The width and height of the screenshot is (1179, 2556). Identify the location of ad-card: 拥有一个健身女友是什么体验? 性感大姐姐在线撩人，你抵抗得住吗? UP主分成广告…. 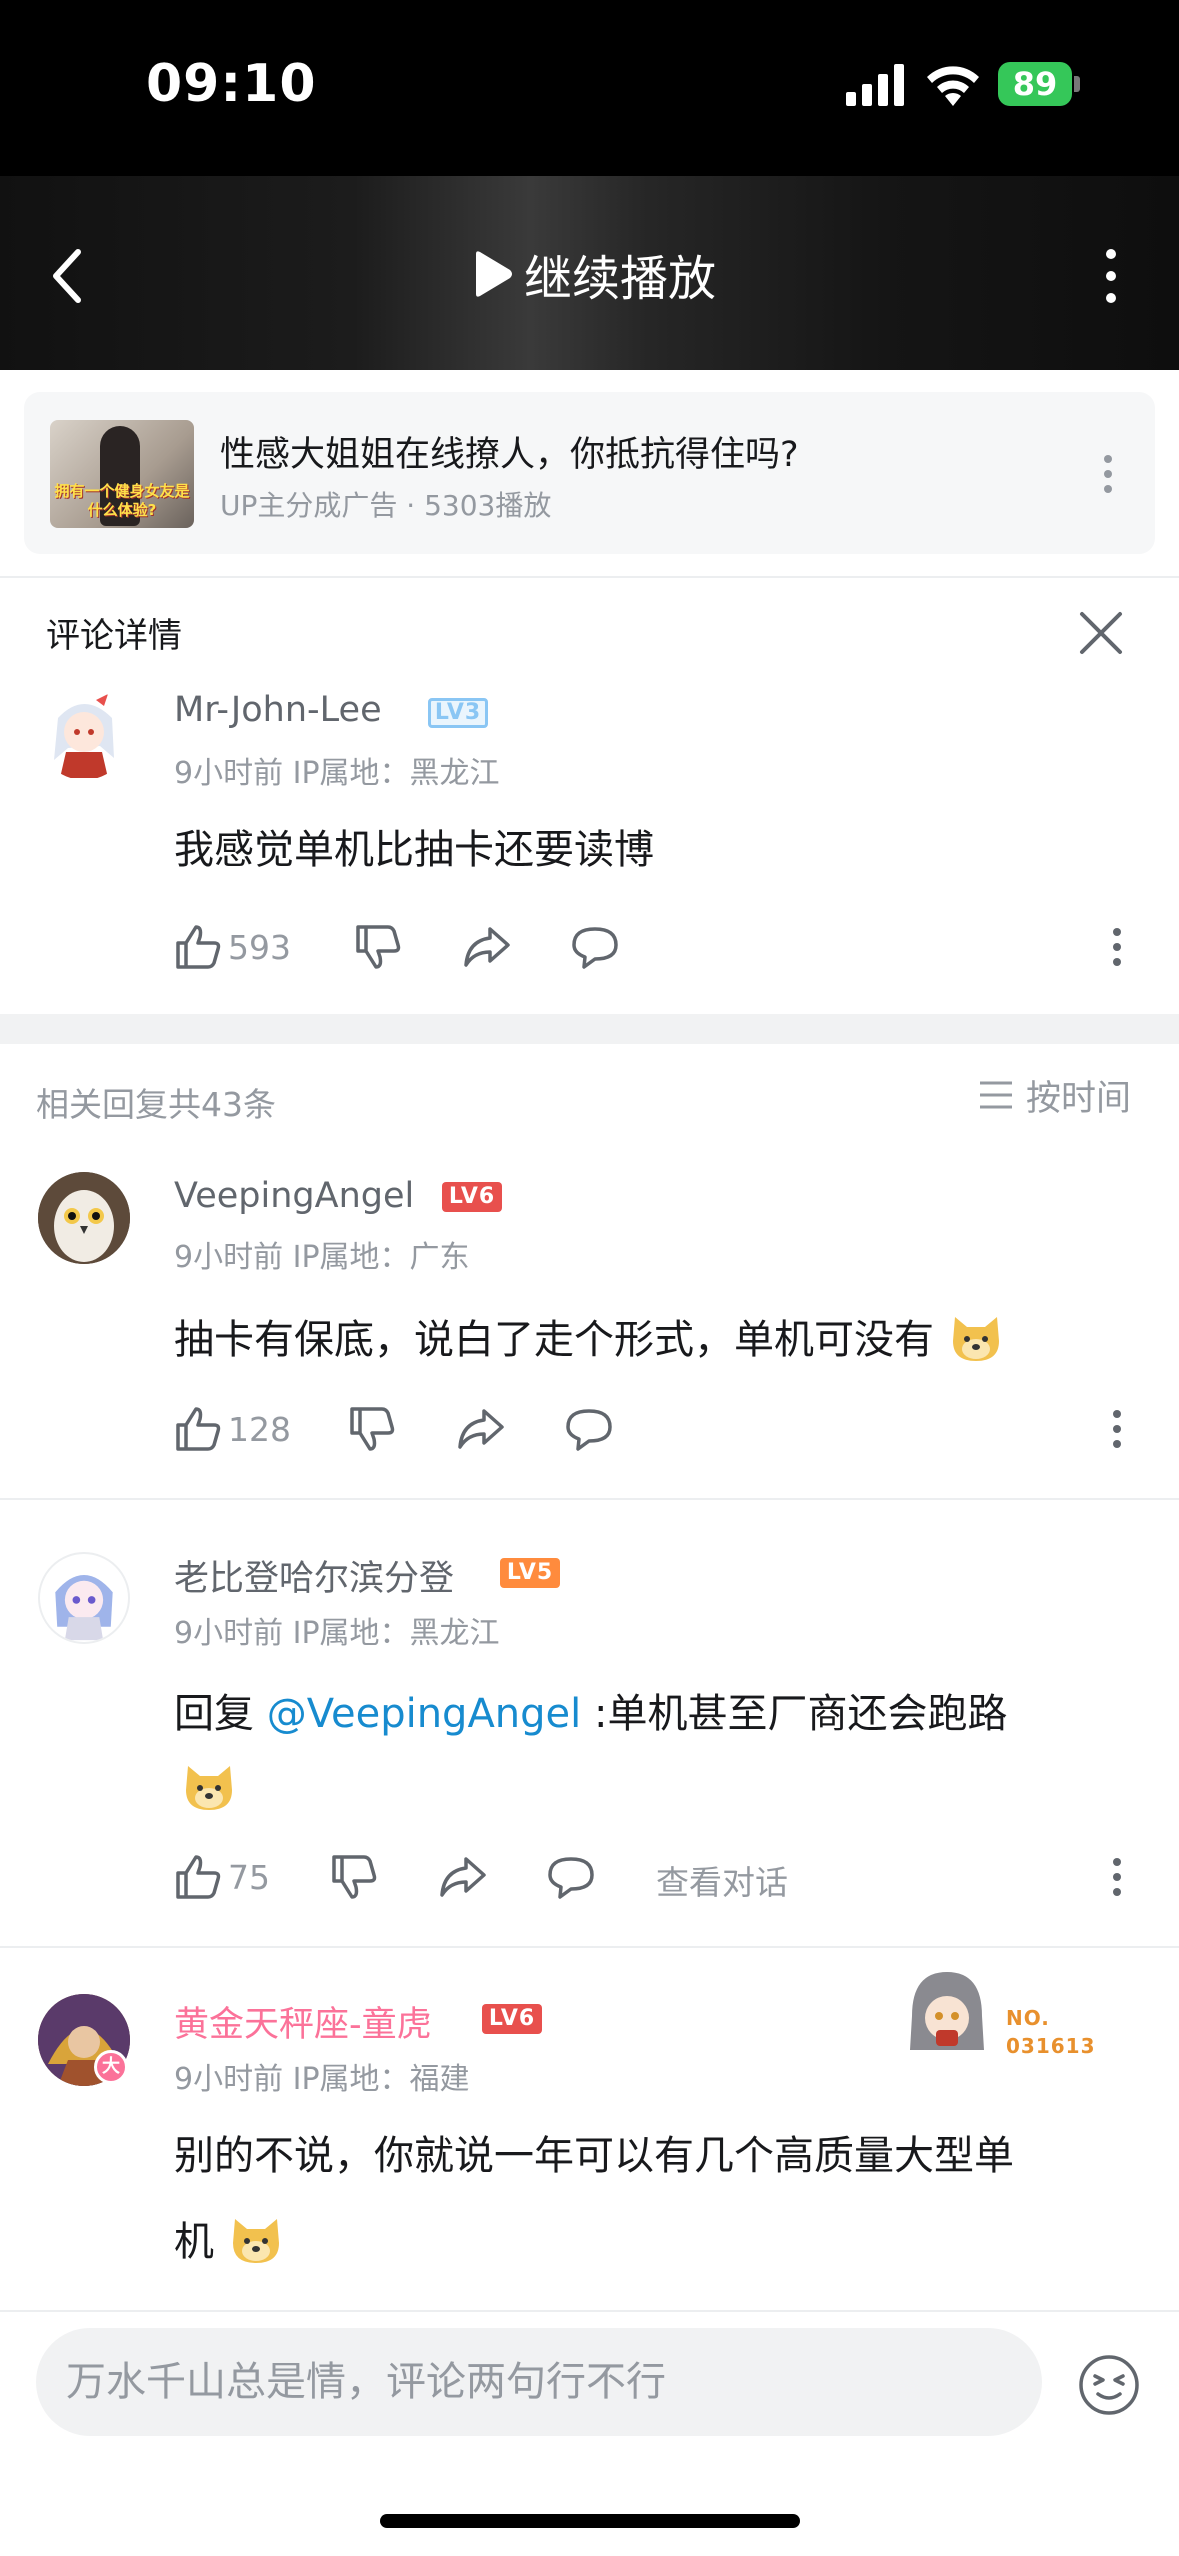
(589, 473).